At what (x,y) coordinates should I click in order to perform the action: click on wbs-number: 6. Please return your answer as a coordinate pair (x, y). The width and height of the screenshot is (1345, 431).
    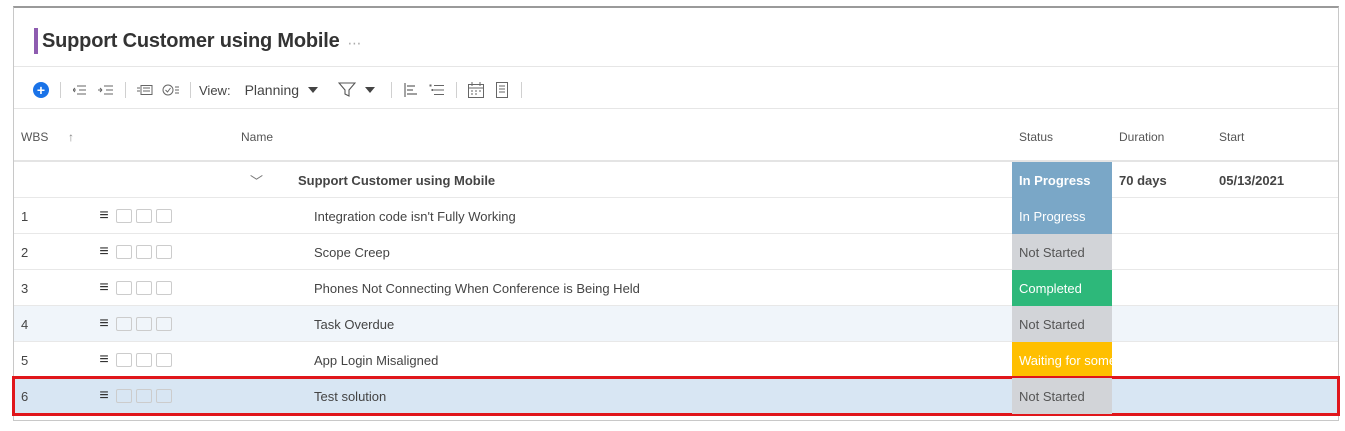
    Looking at the image, I should click on (25, 396).